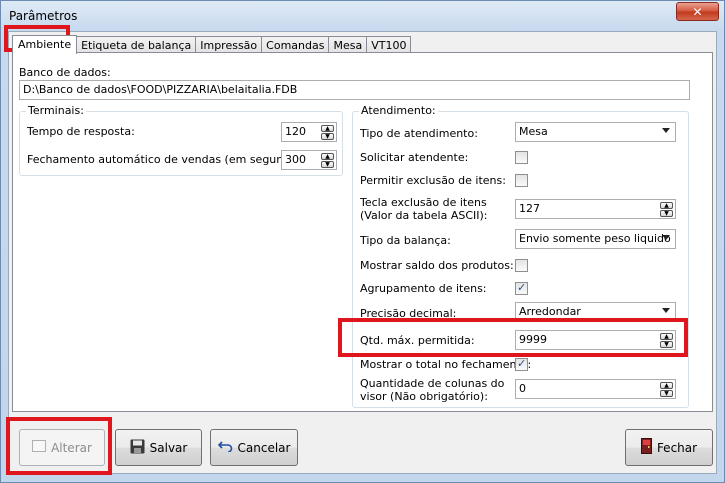 This screenshot has height=483, width=725. Describe the element at coordinates (295, 131) in the screenshot. I see `tempo-resposta-value: 120` at that location.